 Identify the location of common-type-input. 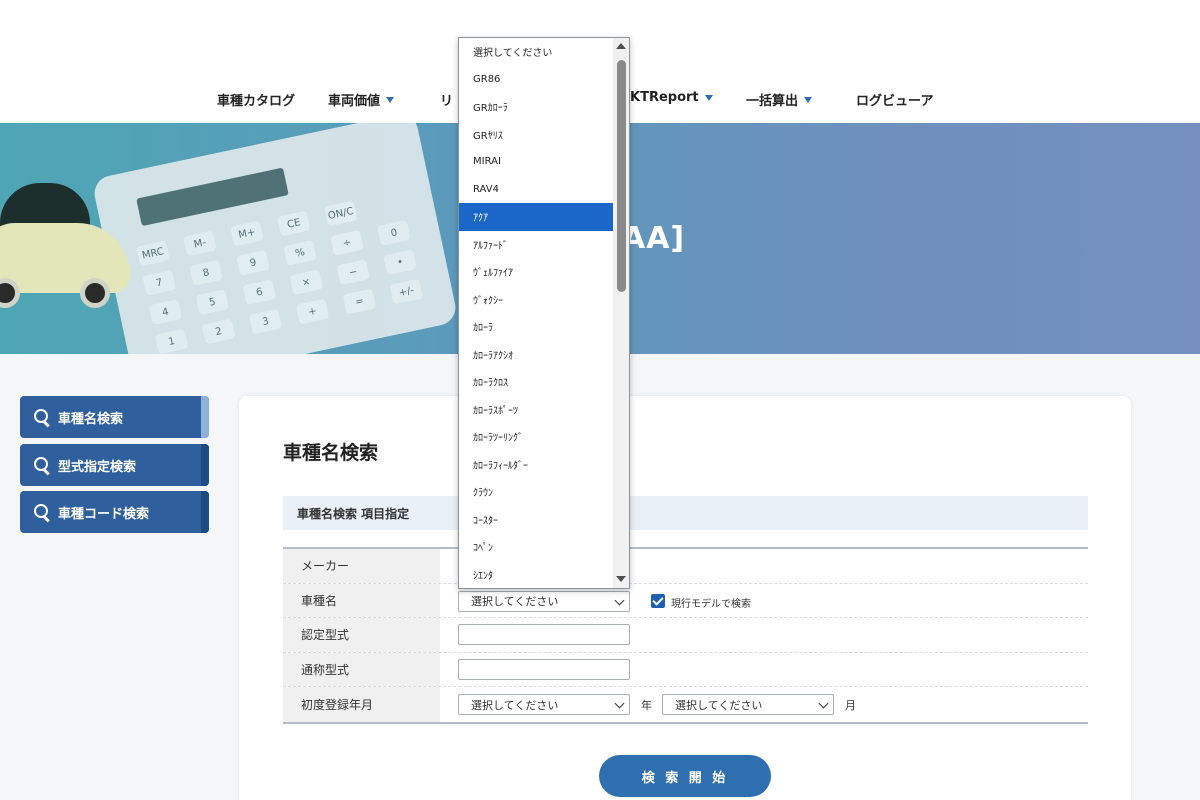
(544, 669).